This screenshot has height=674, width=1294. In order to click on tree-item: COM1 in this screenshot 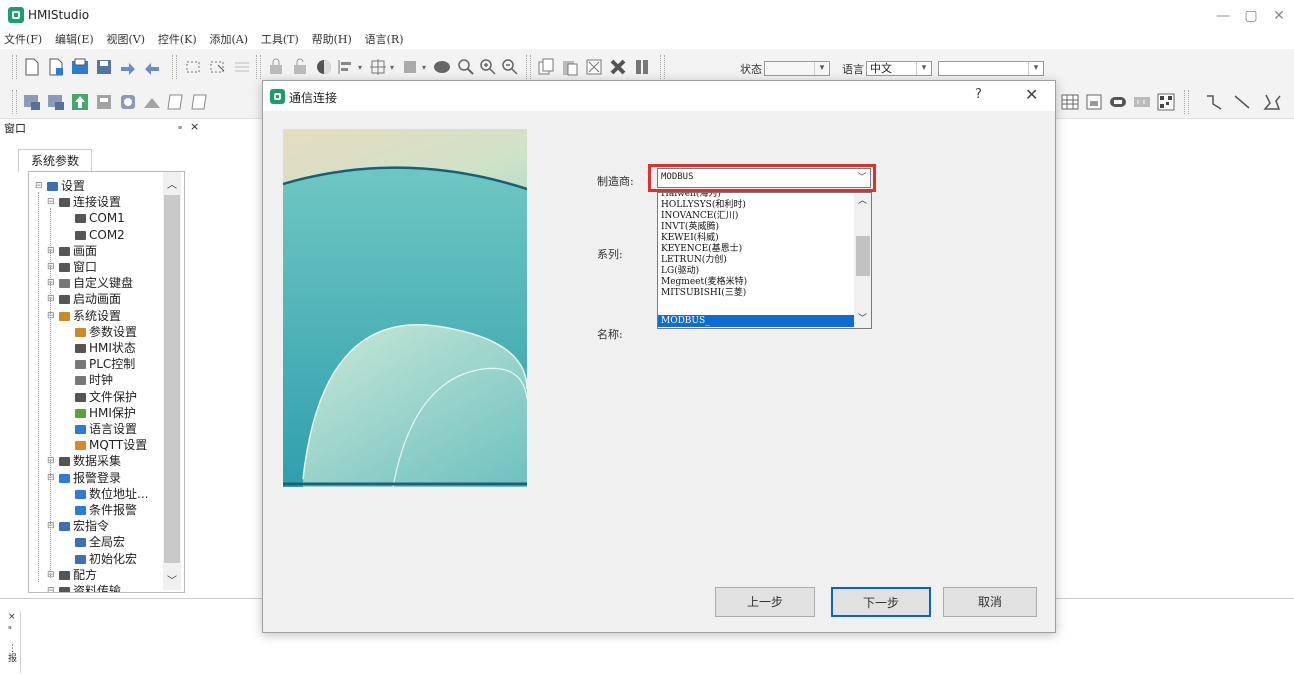, I will do `click(100, 218)`.